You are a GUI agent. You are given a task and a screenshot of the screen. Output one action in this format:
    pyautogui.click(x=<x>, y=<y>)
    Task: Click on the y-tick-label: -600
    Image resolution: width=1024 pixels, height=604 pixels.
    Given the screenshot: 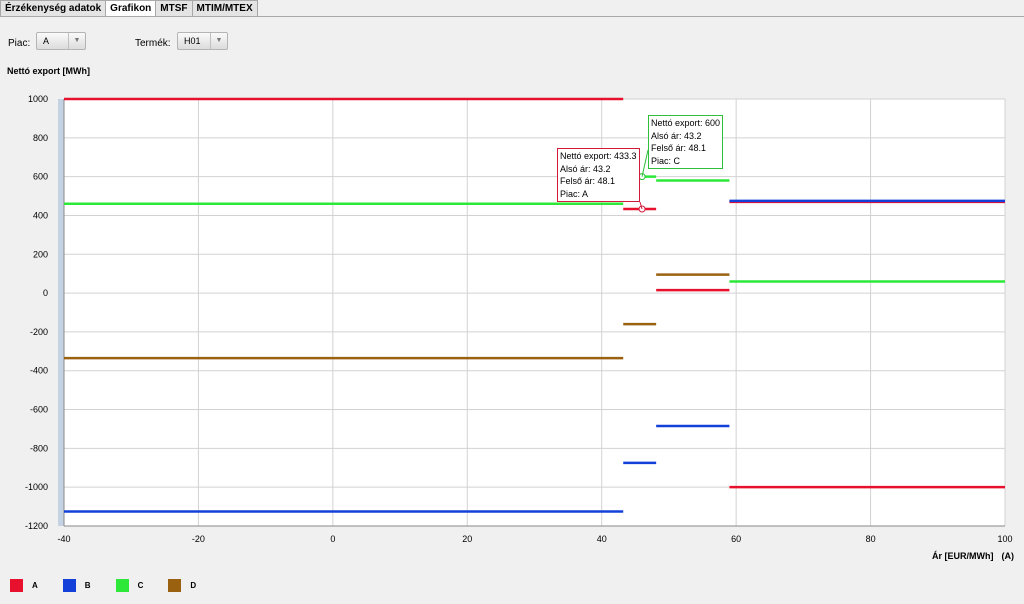 What is the action you would take?
    pyautogui.click(x=39, y=410)
    